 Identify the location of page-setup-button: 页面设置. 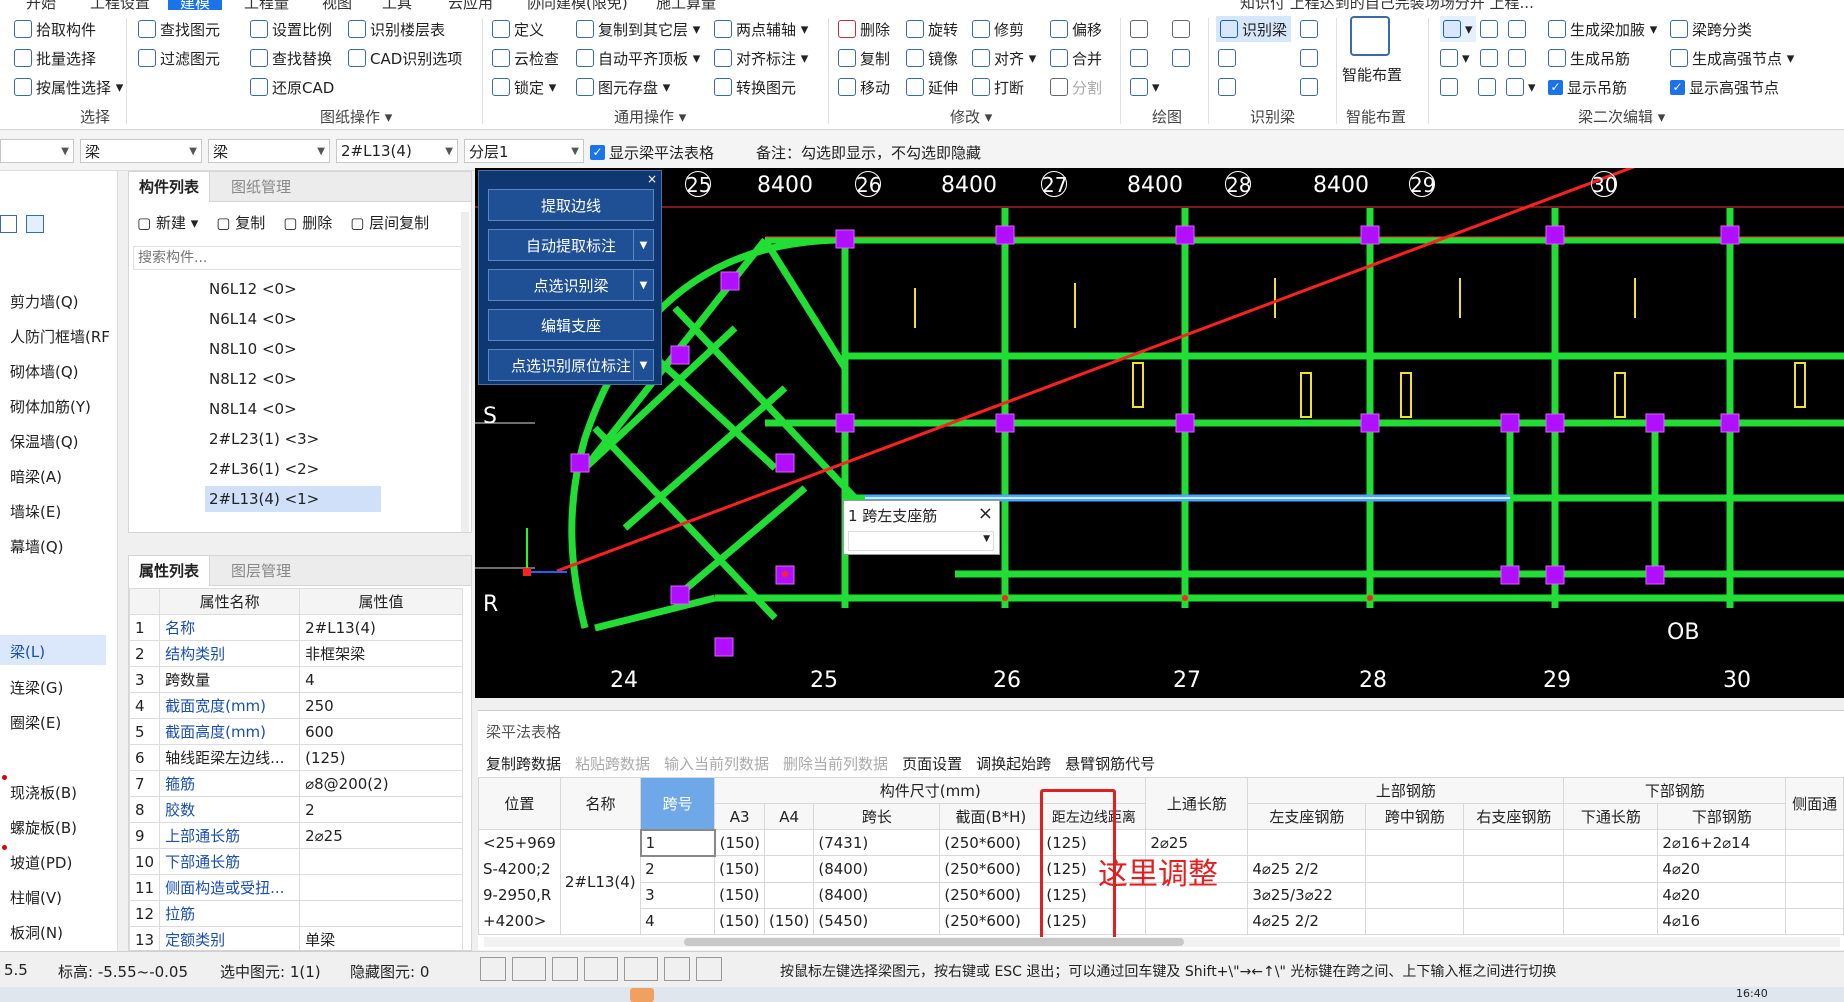
(932, 763).